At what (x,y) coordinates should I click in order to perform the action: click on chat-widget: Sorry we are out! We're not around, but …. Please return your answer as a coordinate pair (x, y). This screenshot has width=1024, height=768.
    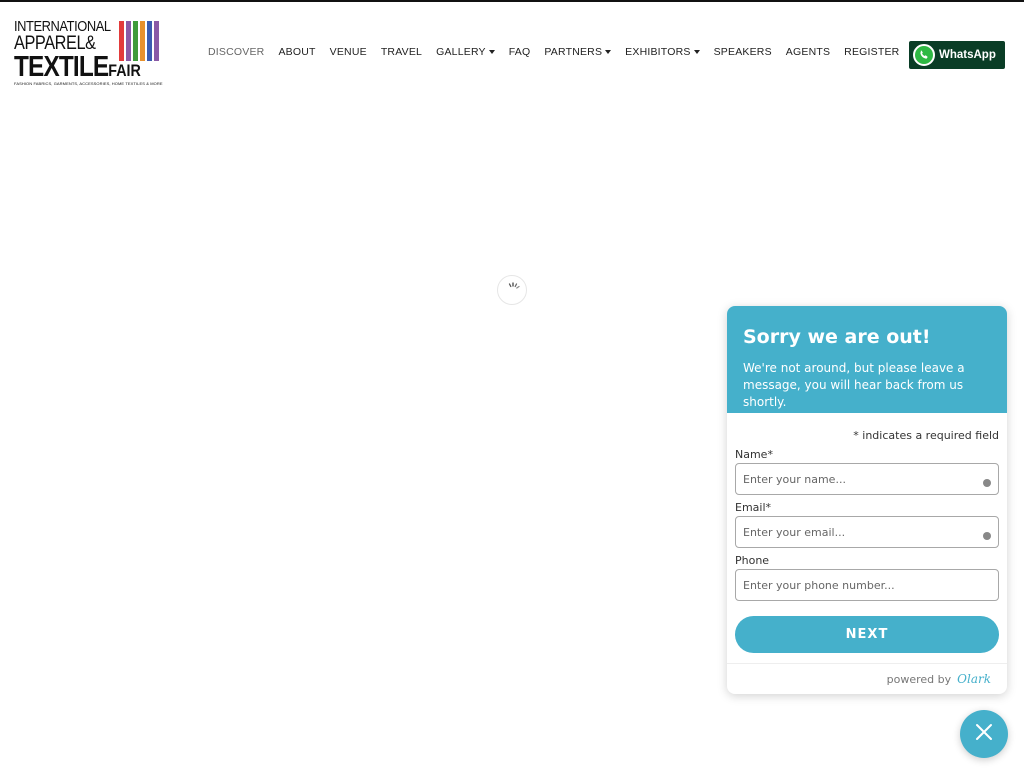
    Looking at the image, I should click on (867, 500).